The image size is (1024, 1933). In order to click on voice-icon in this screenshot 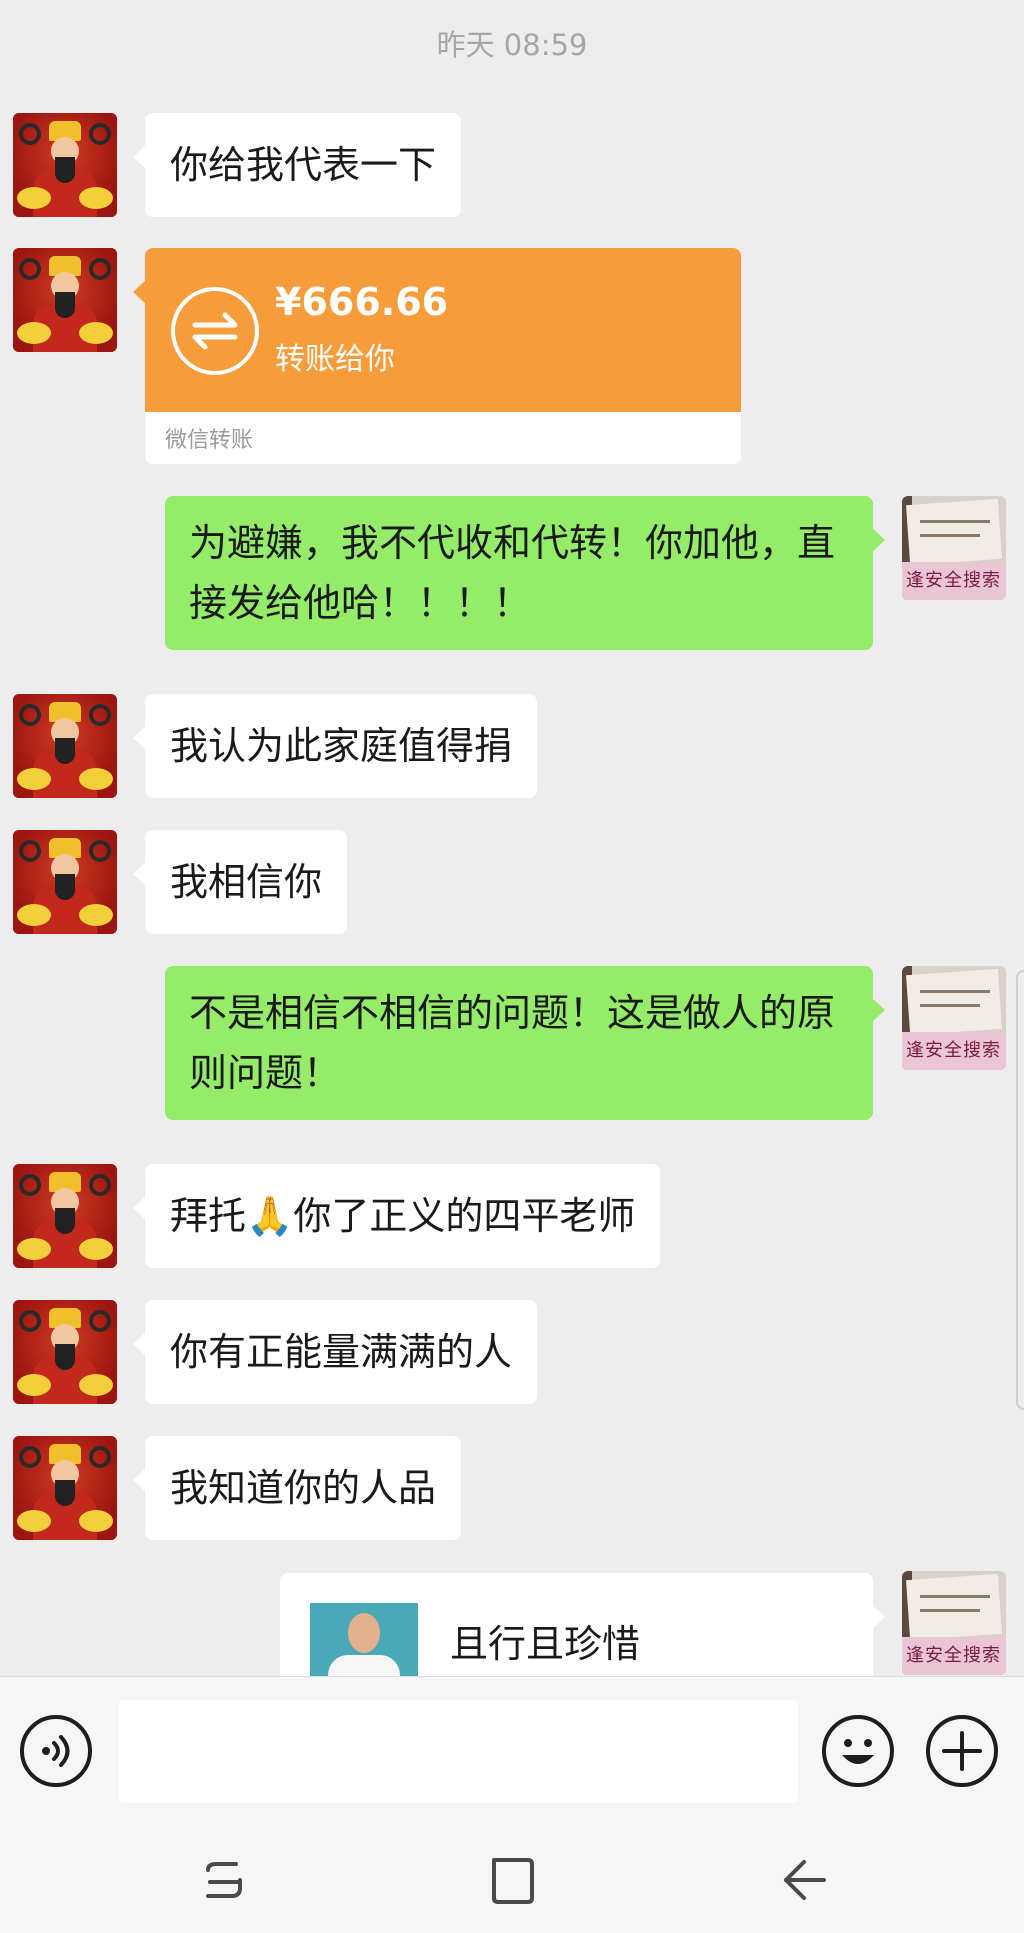, I will do `click(56, 1751)`.